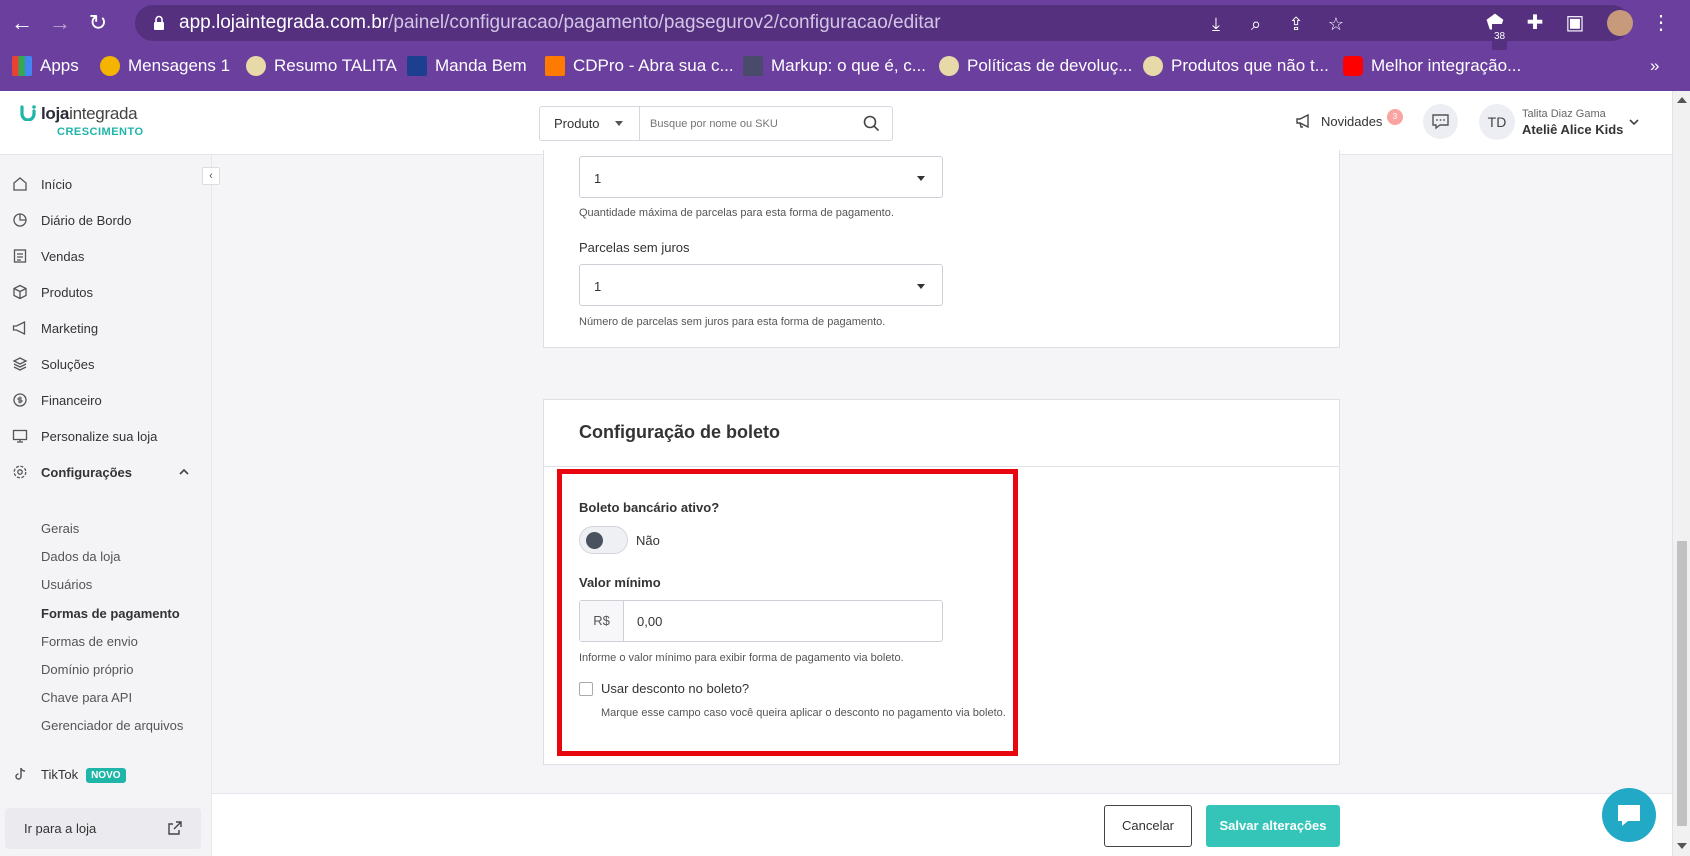 Image resolution: width=1690 pixels, height=856 pixels. I want to click on sidebar-item-inicio: Início, so click(106, 184).